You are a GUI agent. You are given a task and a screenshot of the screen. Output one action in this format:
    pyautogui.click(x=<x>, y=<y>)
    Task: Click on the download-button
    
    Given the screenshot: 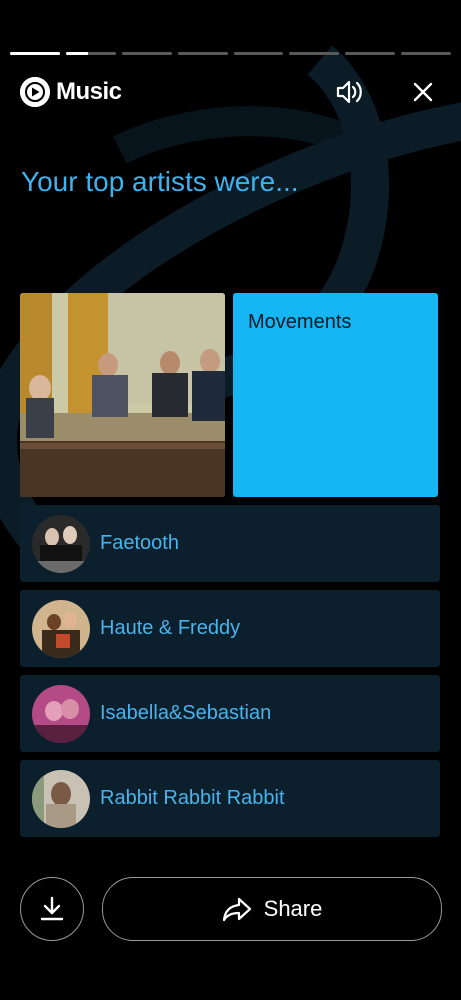 What is the action you would take?
    pyautogui.click(x=52, y=909)
    